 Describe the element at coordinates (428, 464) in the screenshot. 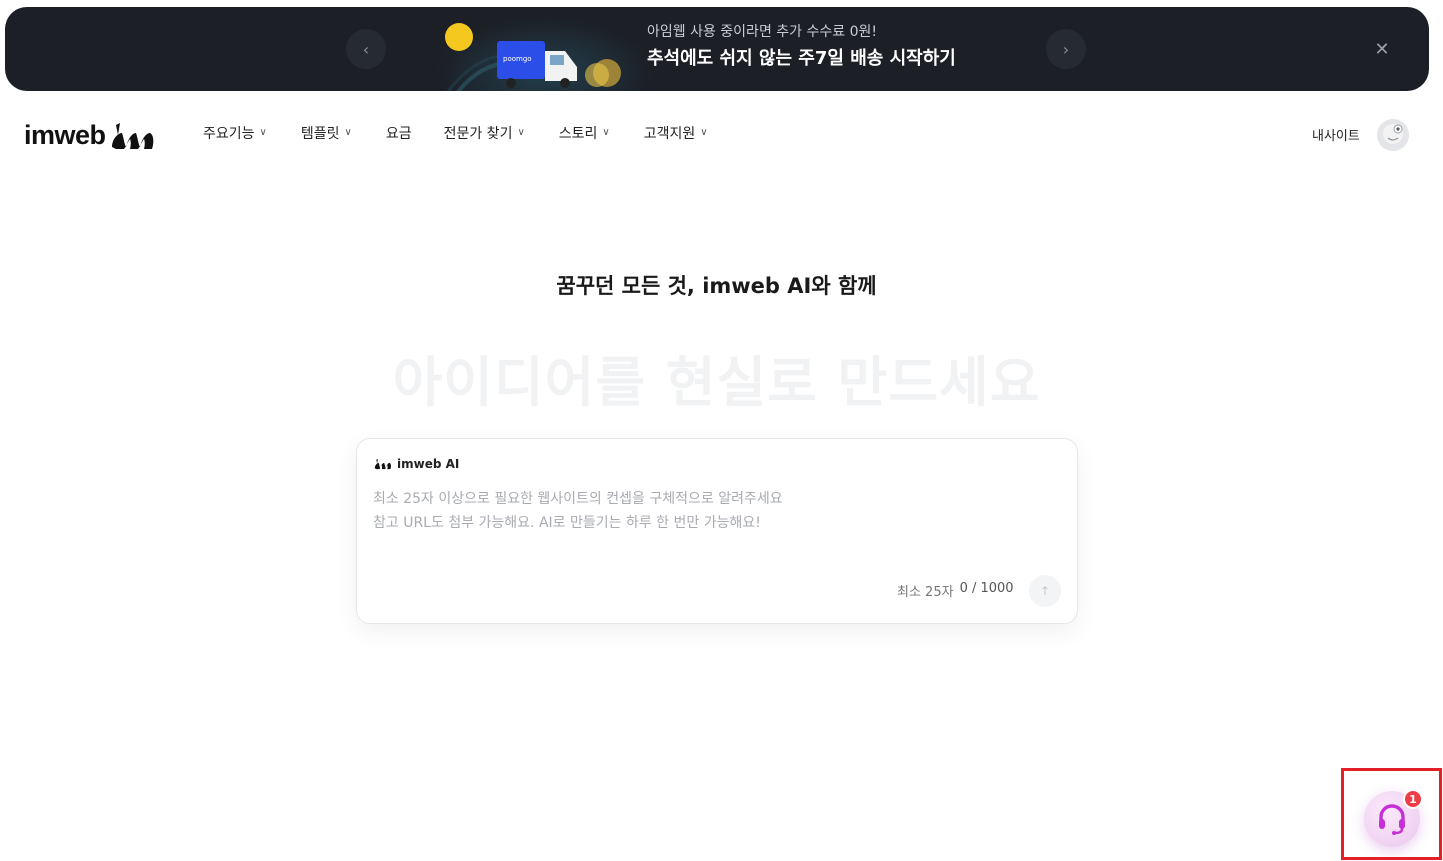

I see `ai-prompt-label: imweb AI` at that location.